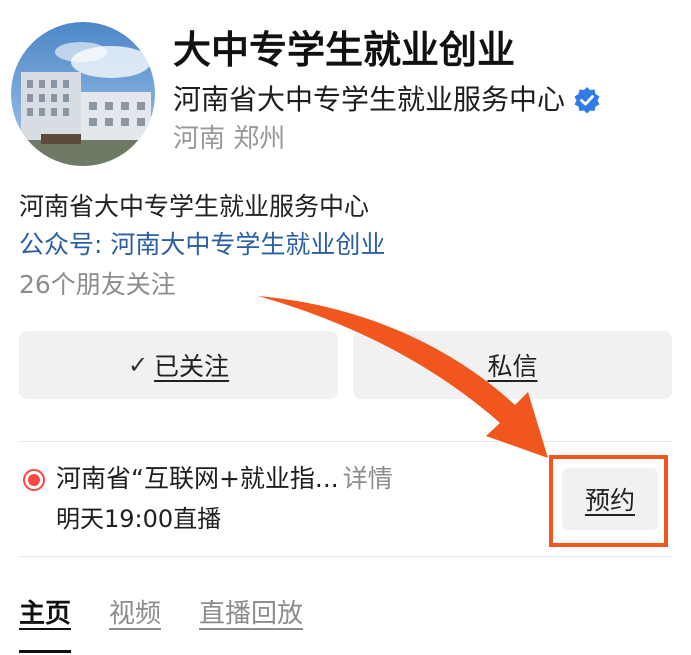 Image resolution: width=691 pixels, height=655 pixels. What do you see at coordinates (139, 519) in the screenshot?
I see `live-time: 明天19:00直播` at bounding box center [139, 519].